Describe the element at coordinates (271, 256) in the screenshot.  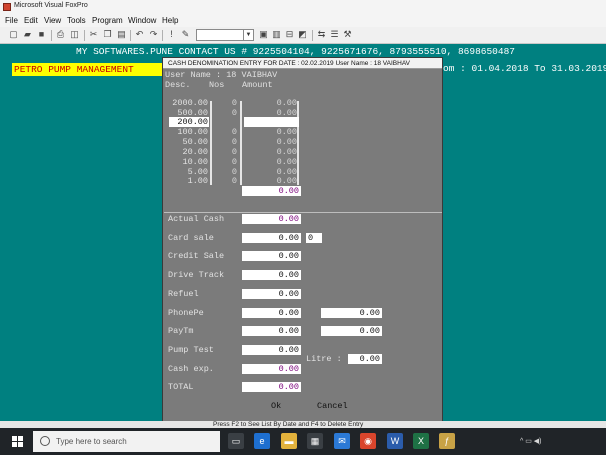
I see `credit-sale-input: 0.00` at that location.